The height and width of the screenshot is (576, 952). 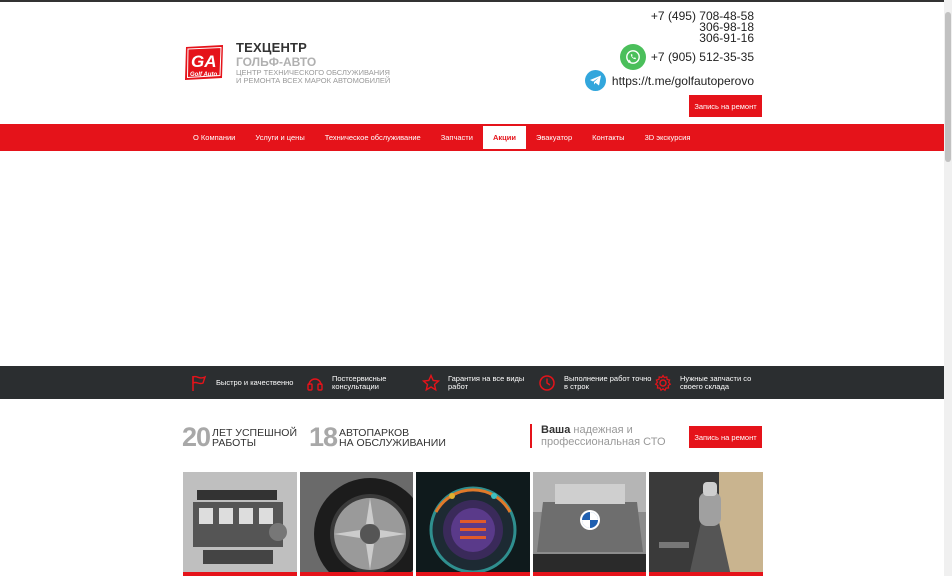 I want to click on stat-fleets: 18 АВТОПАРКОВ НА ОБСЛУЖИВАНИИ, so click(x=377, y=437).